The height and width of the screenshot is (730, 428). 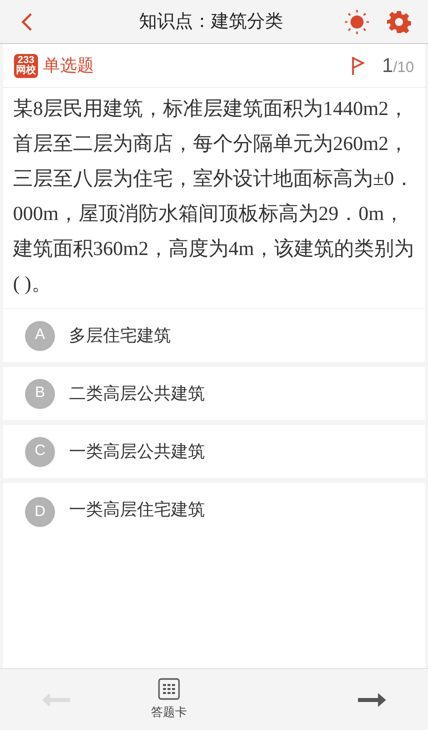 I want to click on answer-option: C 一类高层公共建筑, so click(x=214, y=451).